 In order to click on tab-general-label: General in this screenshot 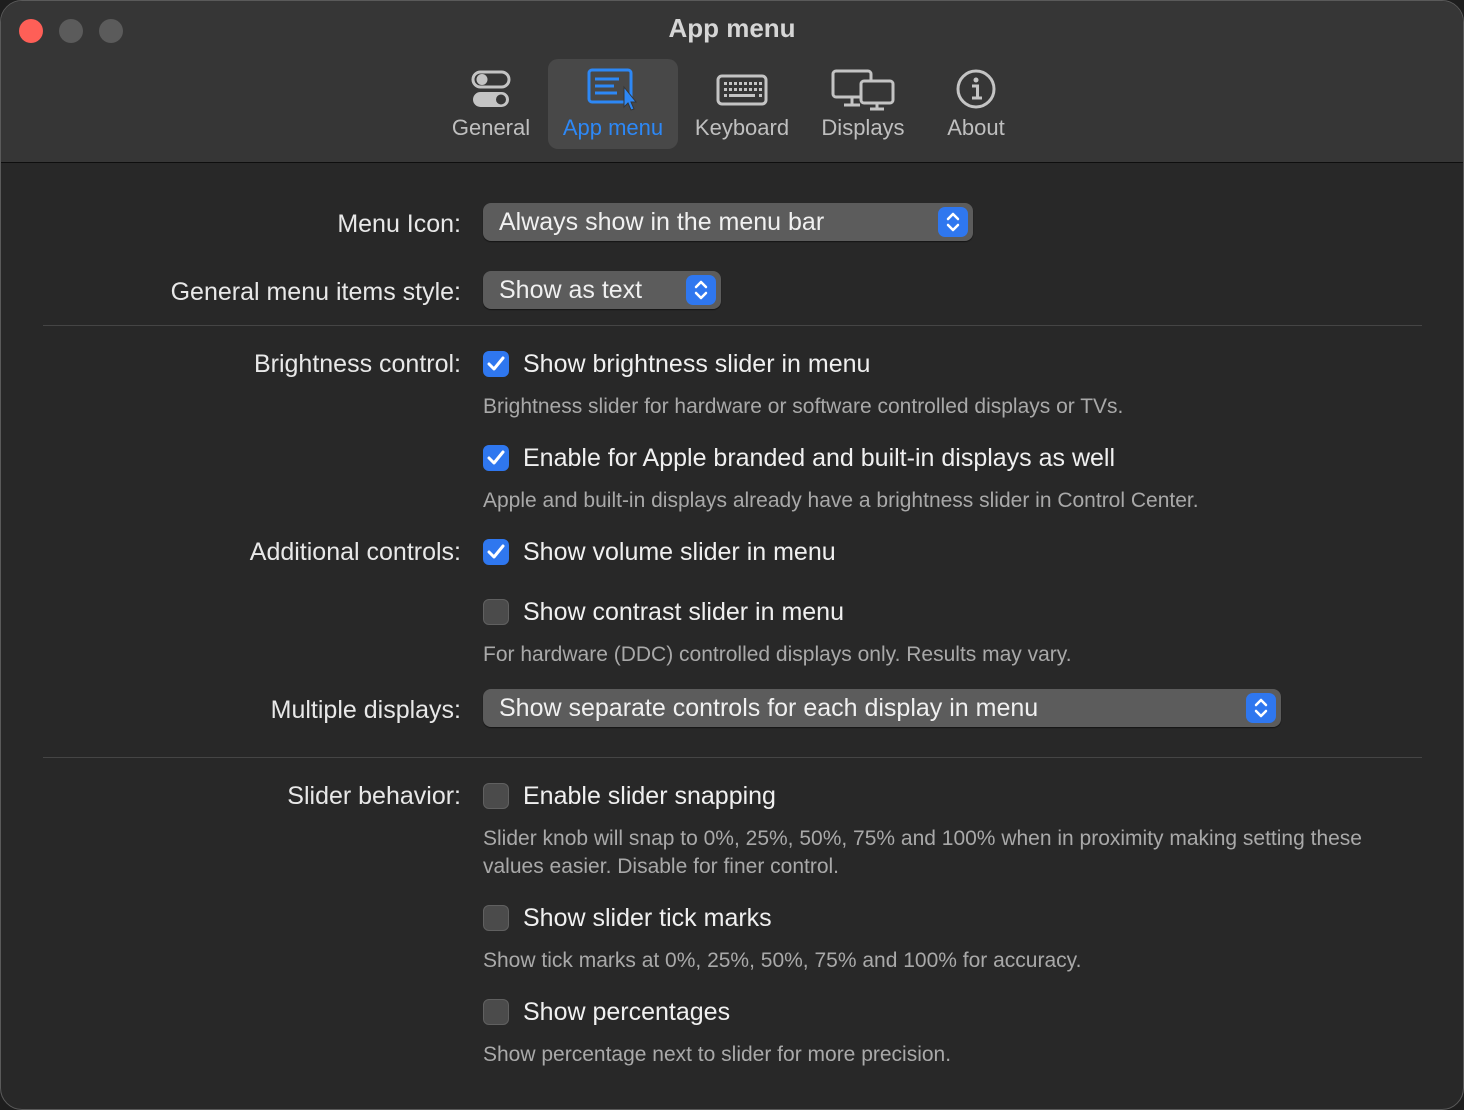, I will do `click(491, 127)`.